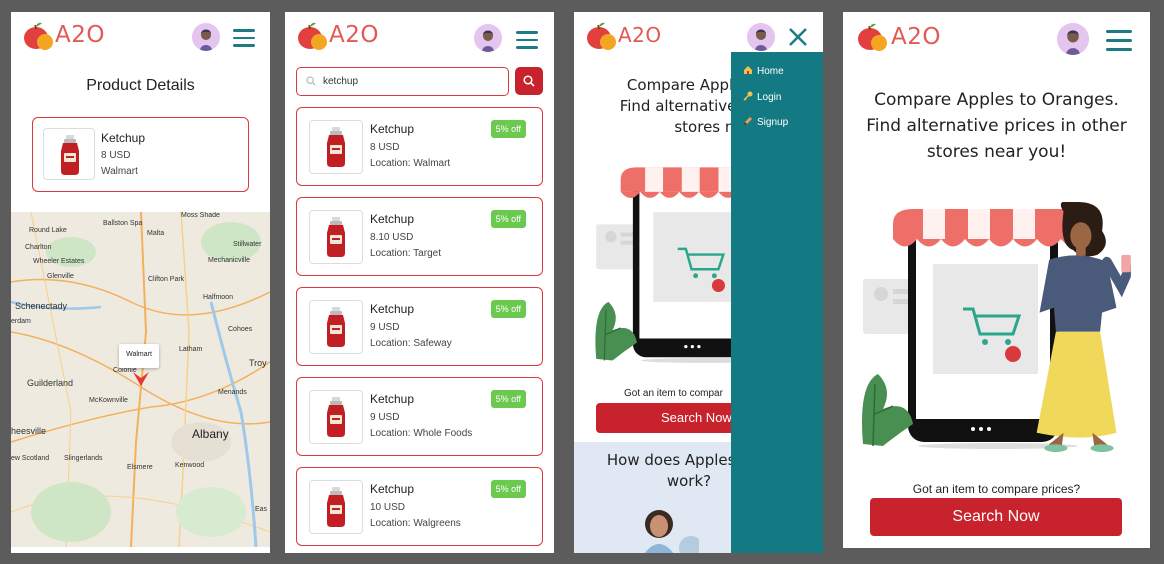  I want to click on close-icon, so click(798, 37).